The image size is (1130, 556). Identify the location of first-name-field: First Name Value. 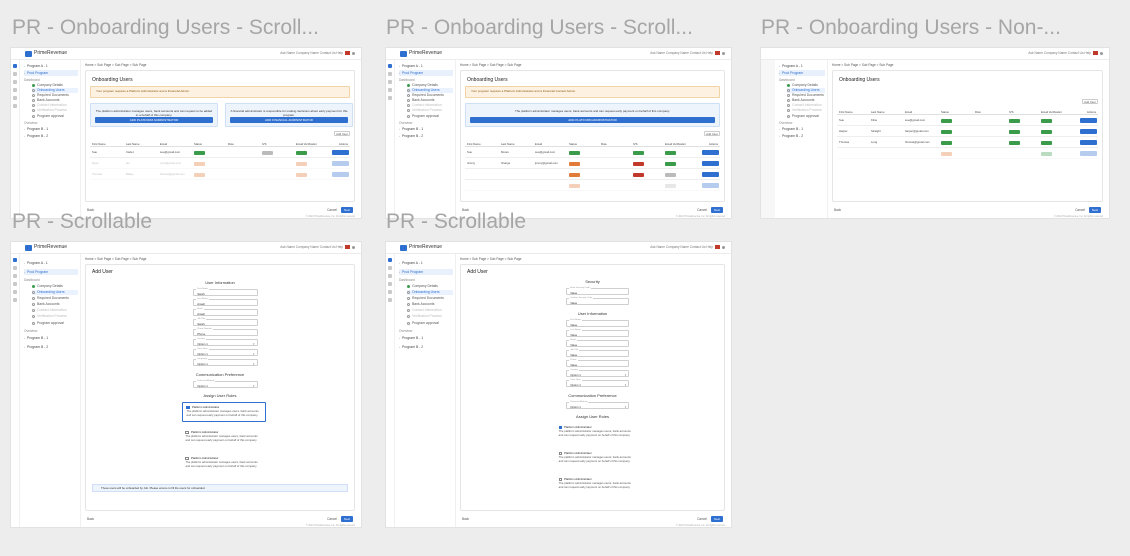
(598, 323).